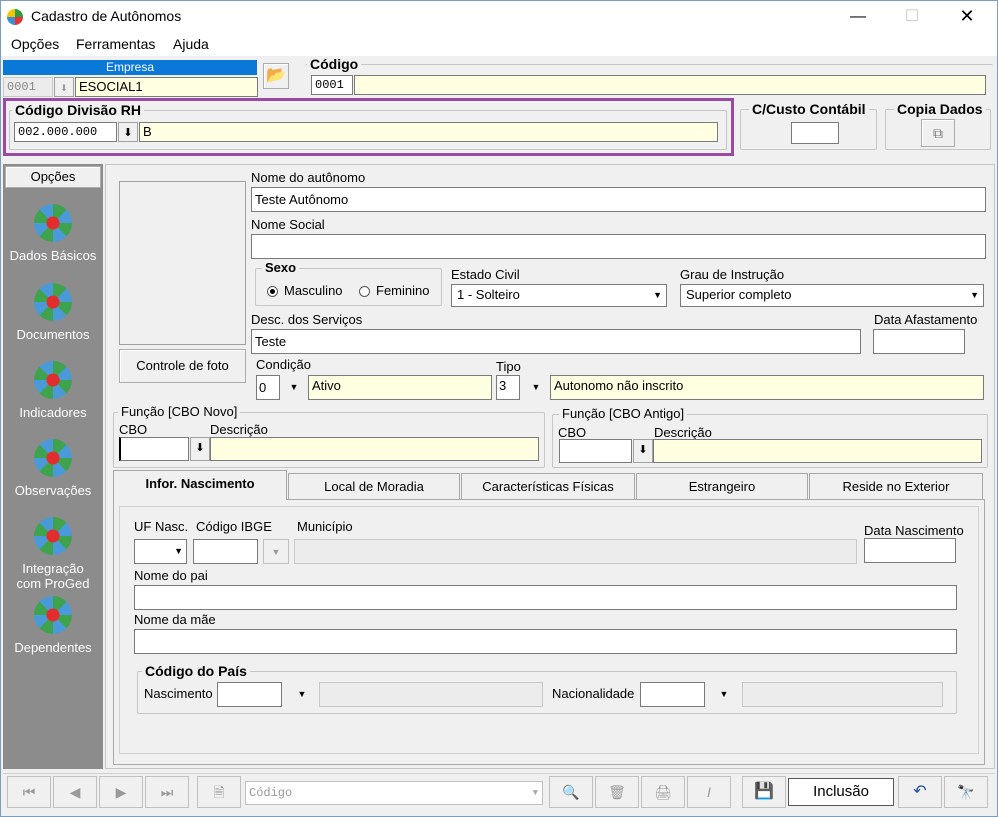 The height and width of the screenshot is (817, 998). I want to click on sidebar-item-dados-basicos: Dados Básicos, so click(53, 233).